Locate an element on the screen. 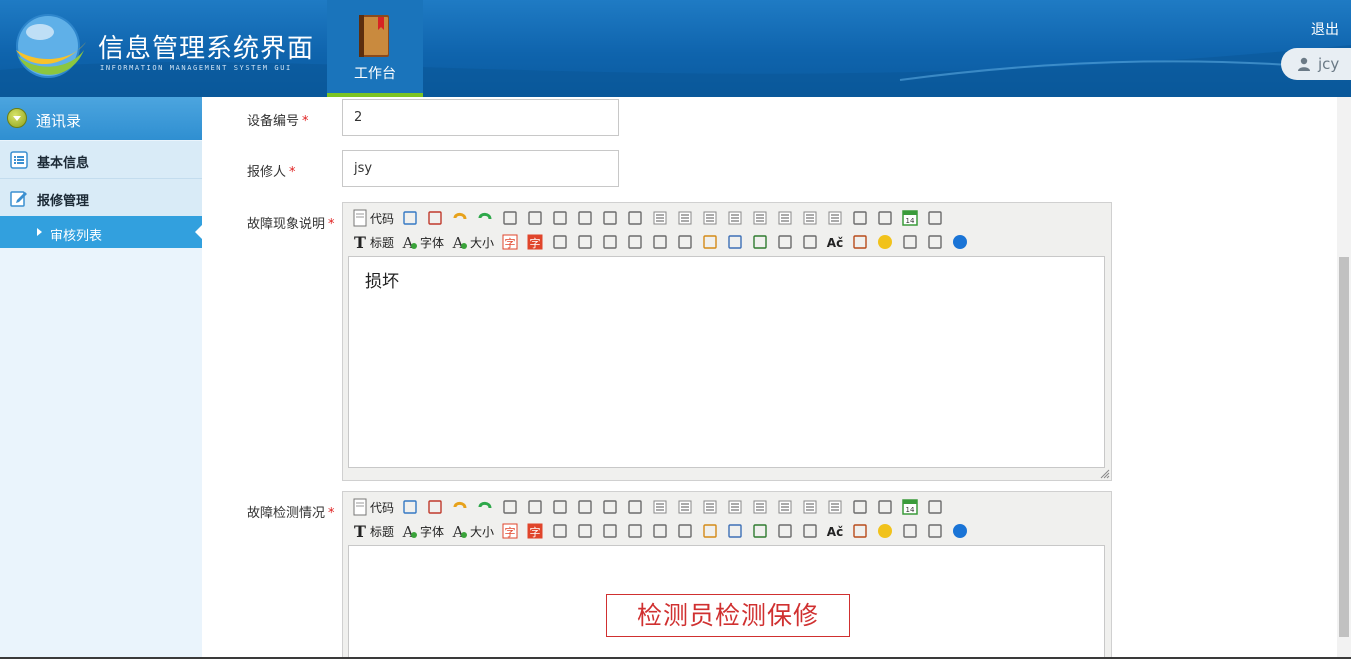 Image resolution: width=1351 pixels, height=659 pixels. background-color-button: 字 is located at coordinates (535, 531).